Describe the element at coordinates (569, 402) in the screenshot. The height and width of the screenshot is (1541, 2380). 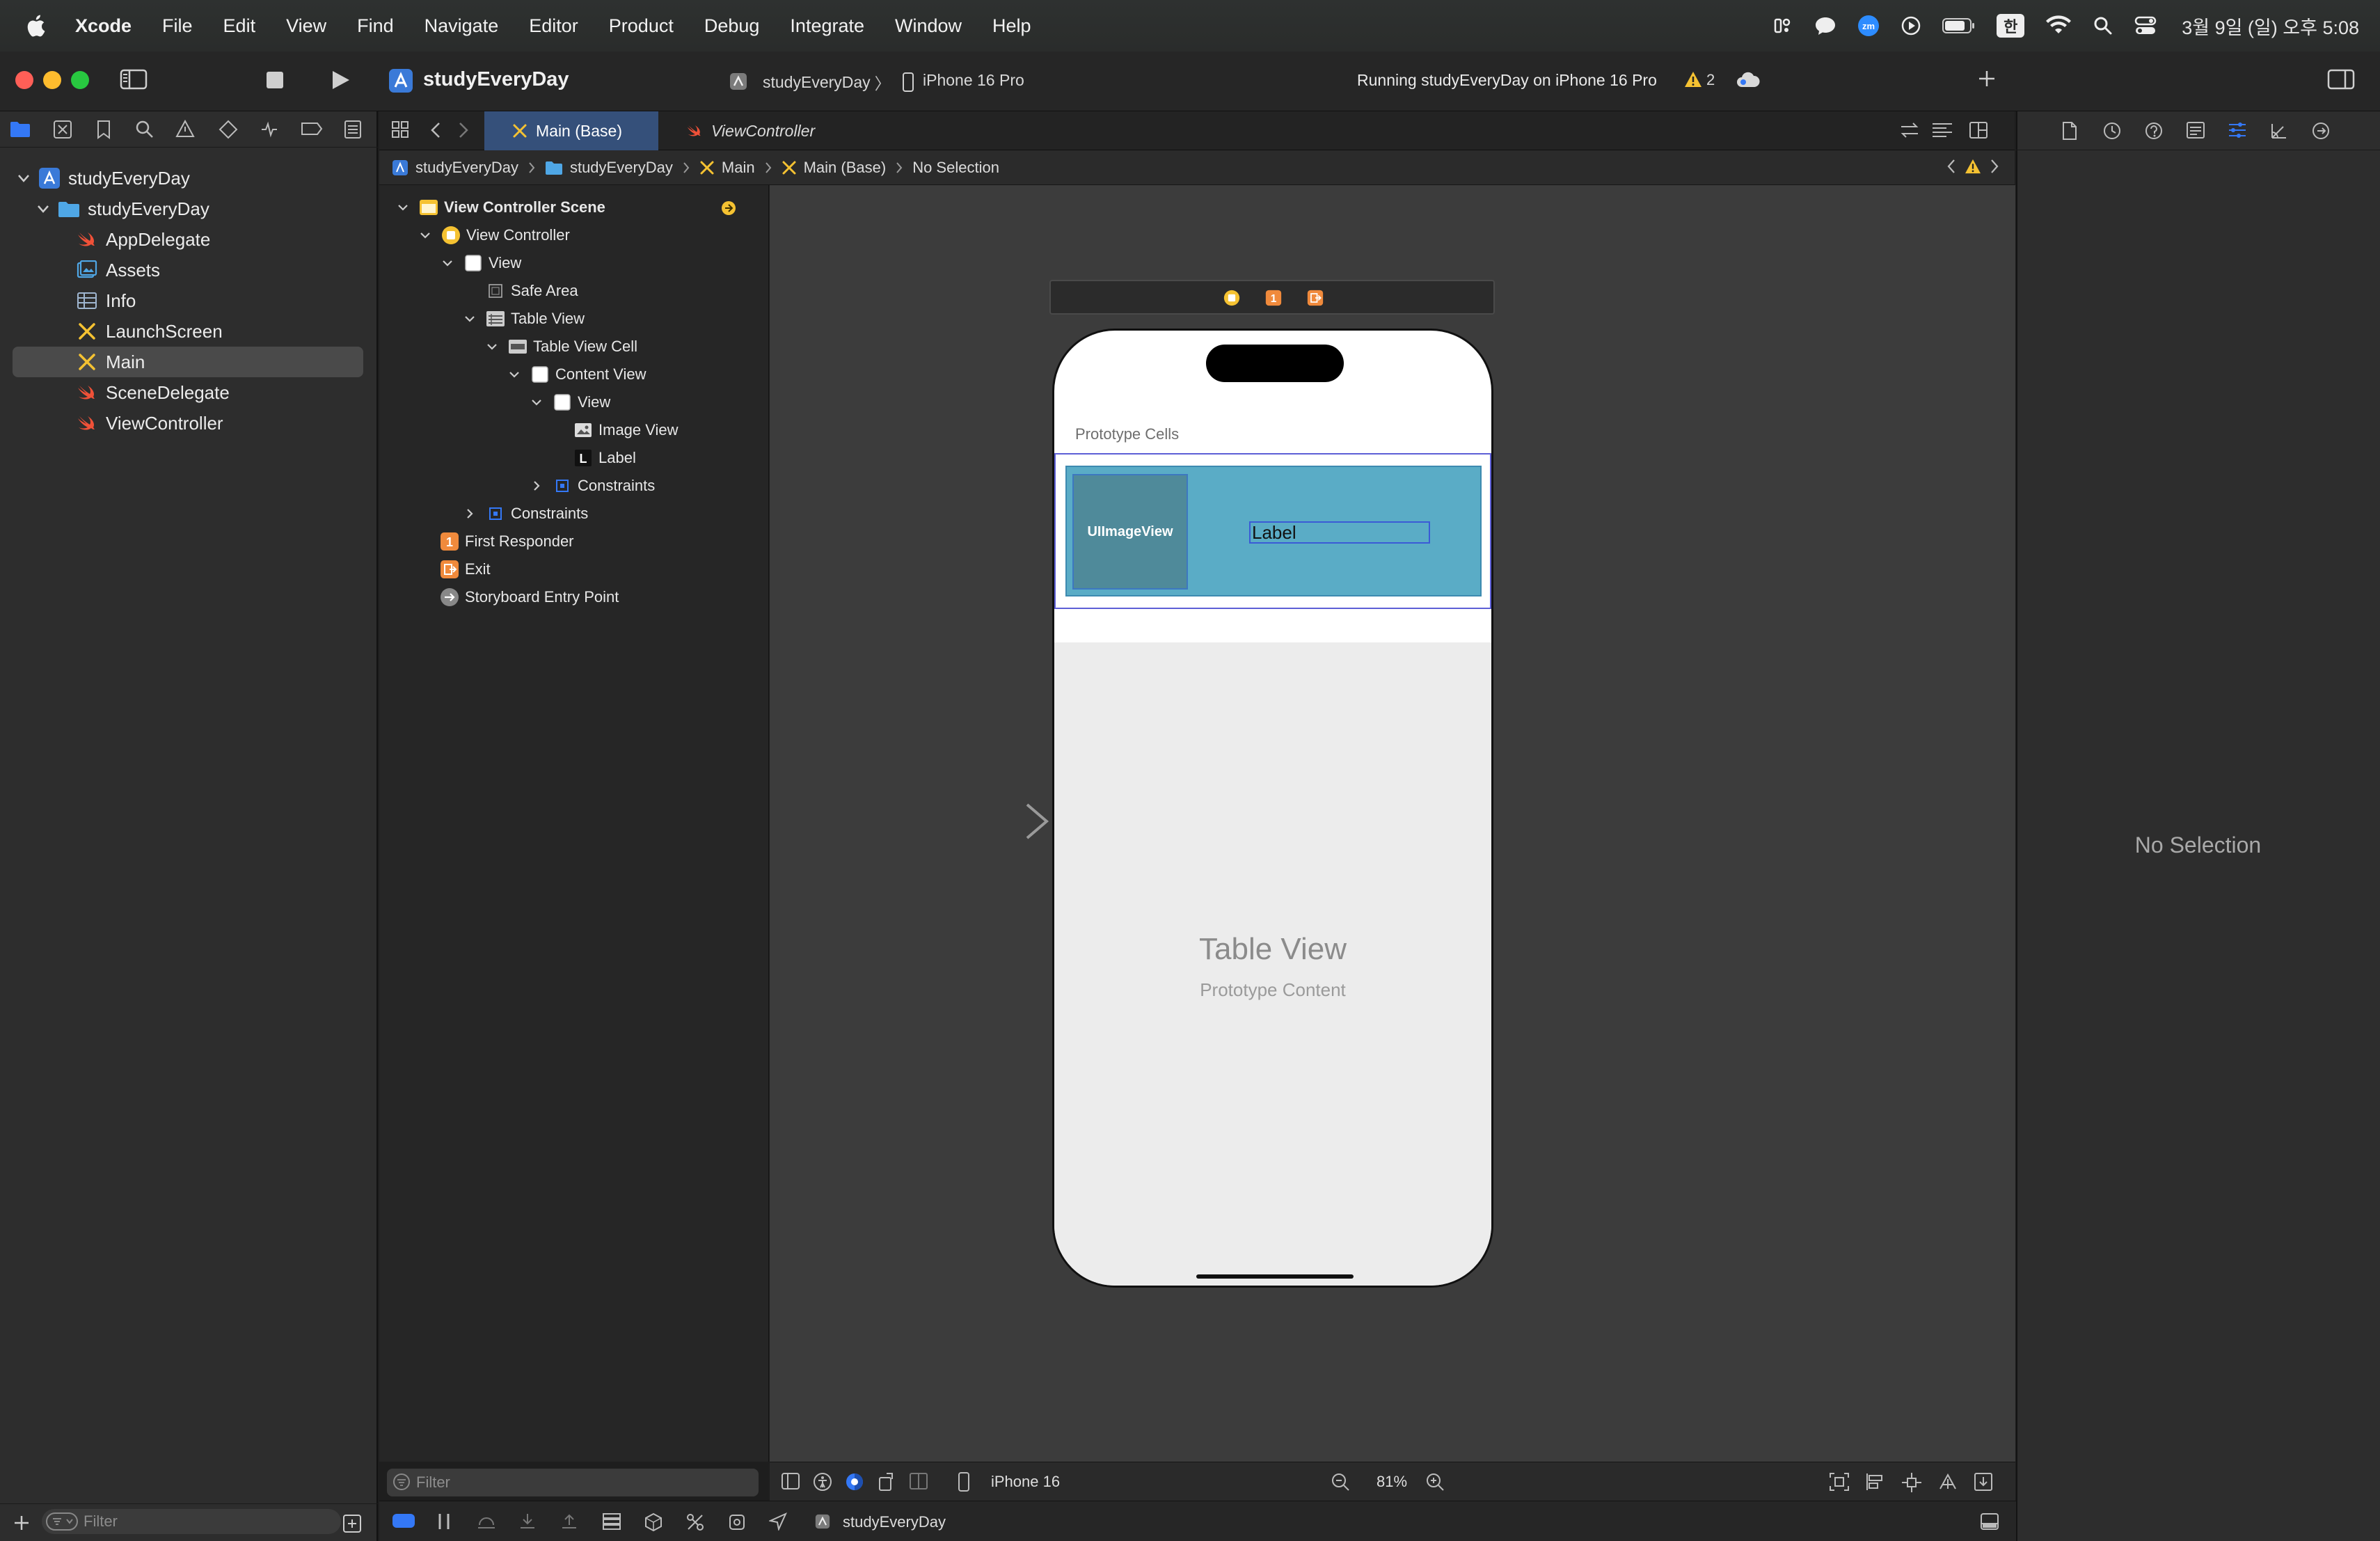
I see `outline-item-inner-view: View` at that location.